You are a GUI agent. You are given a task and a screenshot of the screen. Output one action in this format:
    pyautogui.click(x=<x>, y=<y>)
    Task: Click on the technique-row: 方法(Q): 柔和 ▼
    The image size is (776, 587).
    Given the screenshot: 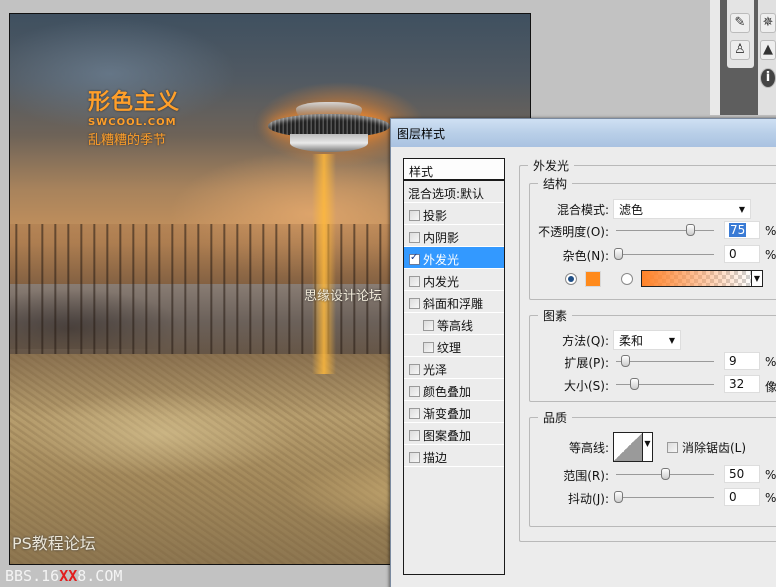 What is the action you would take?
    pyautogui.click(x=610, y=340)
    